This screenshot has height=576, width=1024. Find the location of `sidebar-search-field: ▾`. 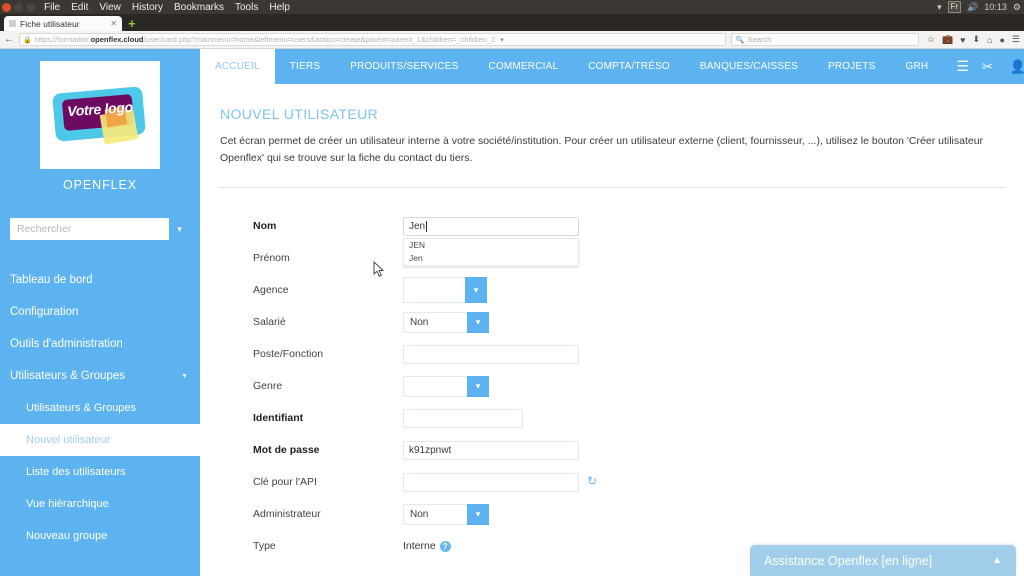

sidebar-search-field: ▾ is located at coordinates (100, 229).